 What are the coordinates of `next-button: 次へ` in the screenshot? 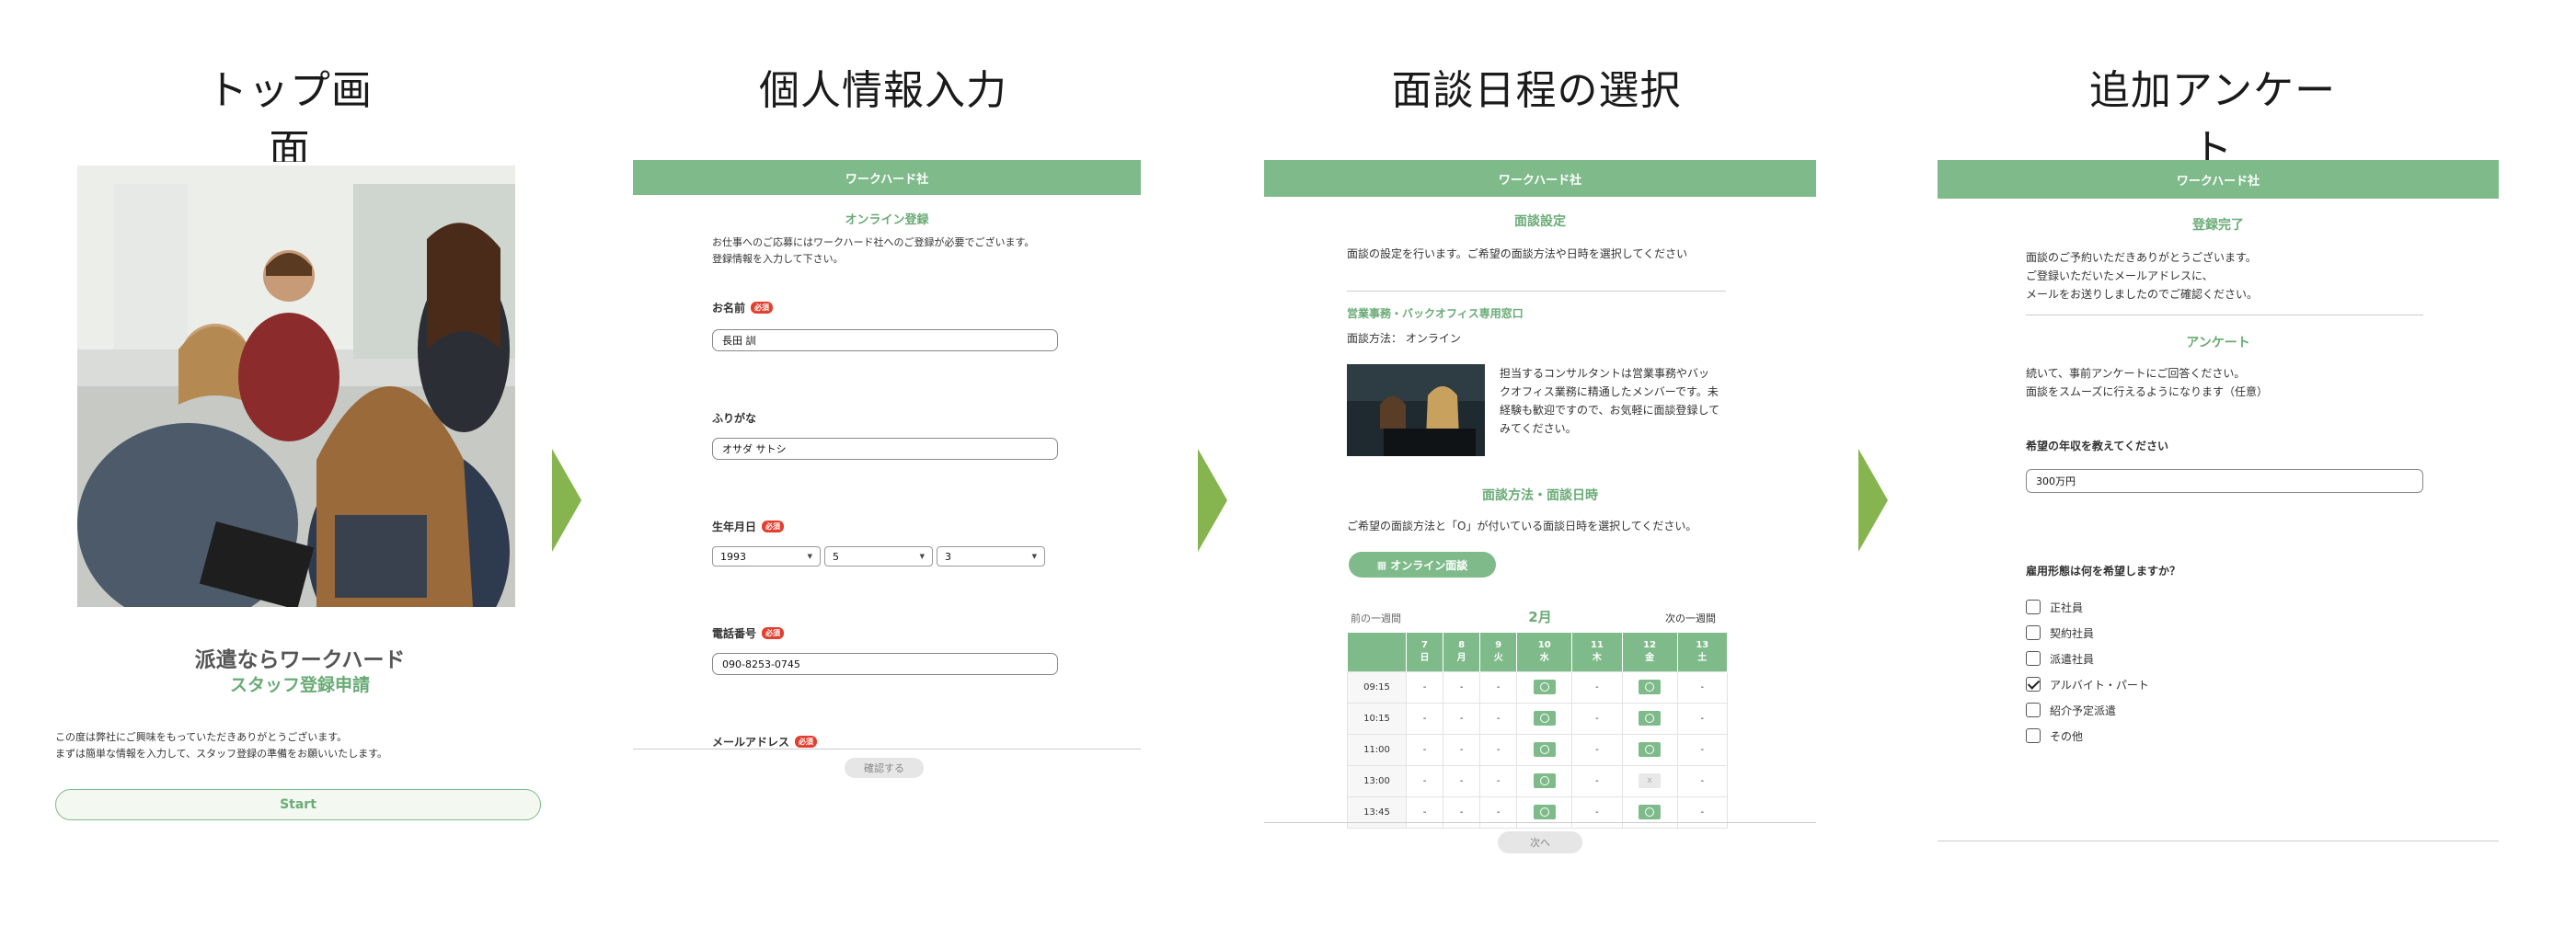 It's located at (1540, 842).